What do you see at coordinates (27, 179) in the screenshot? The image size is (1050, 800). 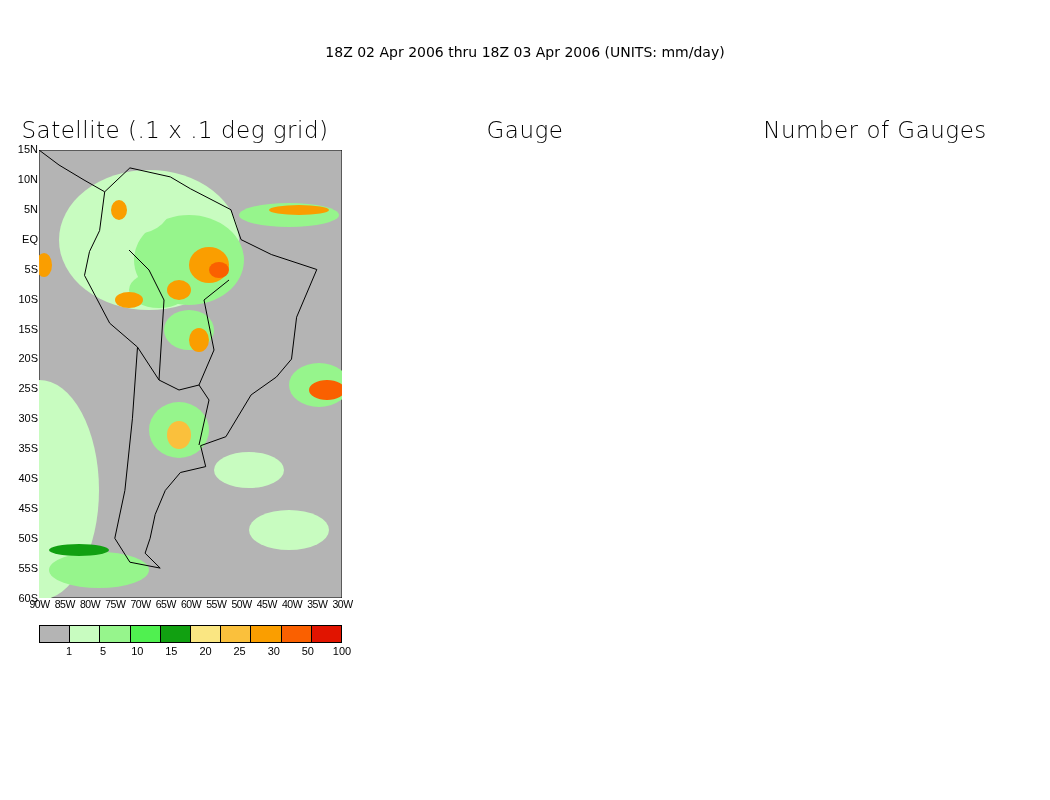 I see `latitude-label: 10N` at bounding box center [27, 179].